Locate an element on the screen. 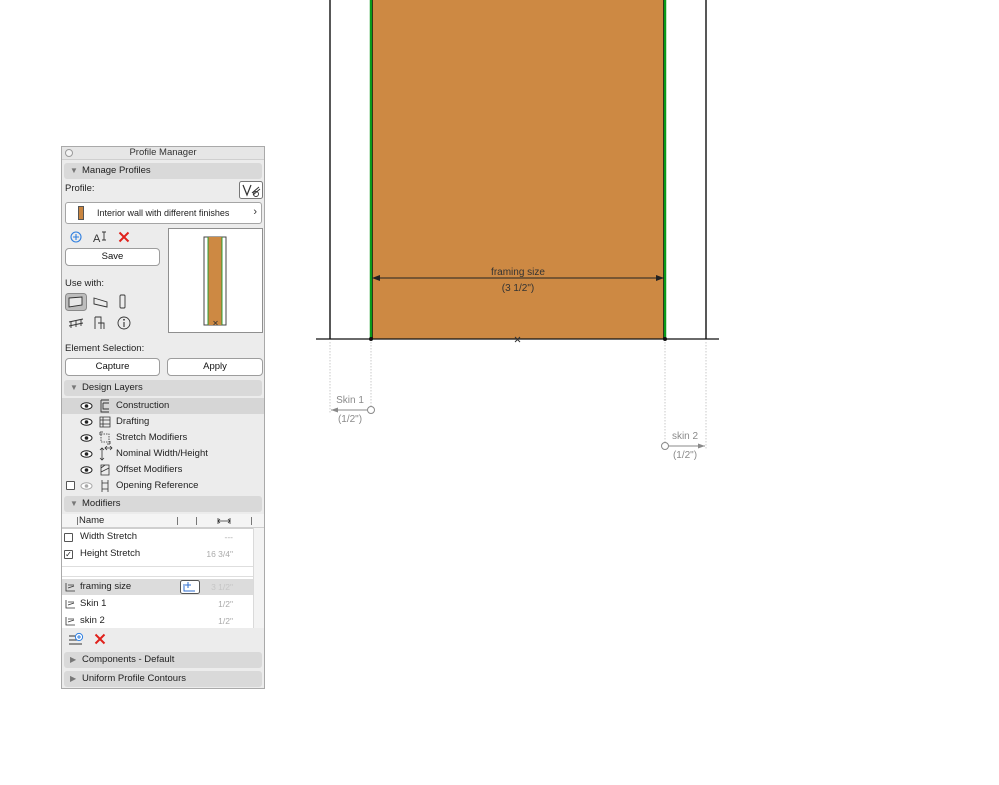  add-profile-icon is located at coordinates (76, 237).